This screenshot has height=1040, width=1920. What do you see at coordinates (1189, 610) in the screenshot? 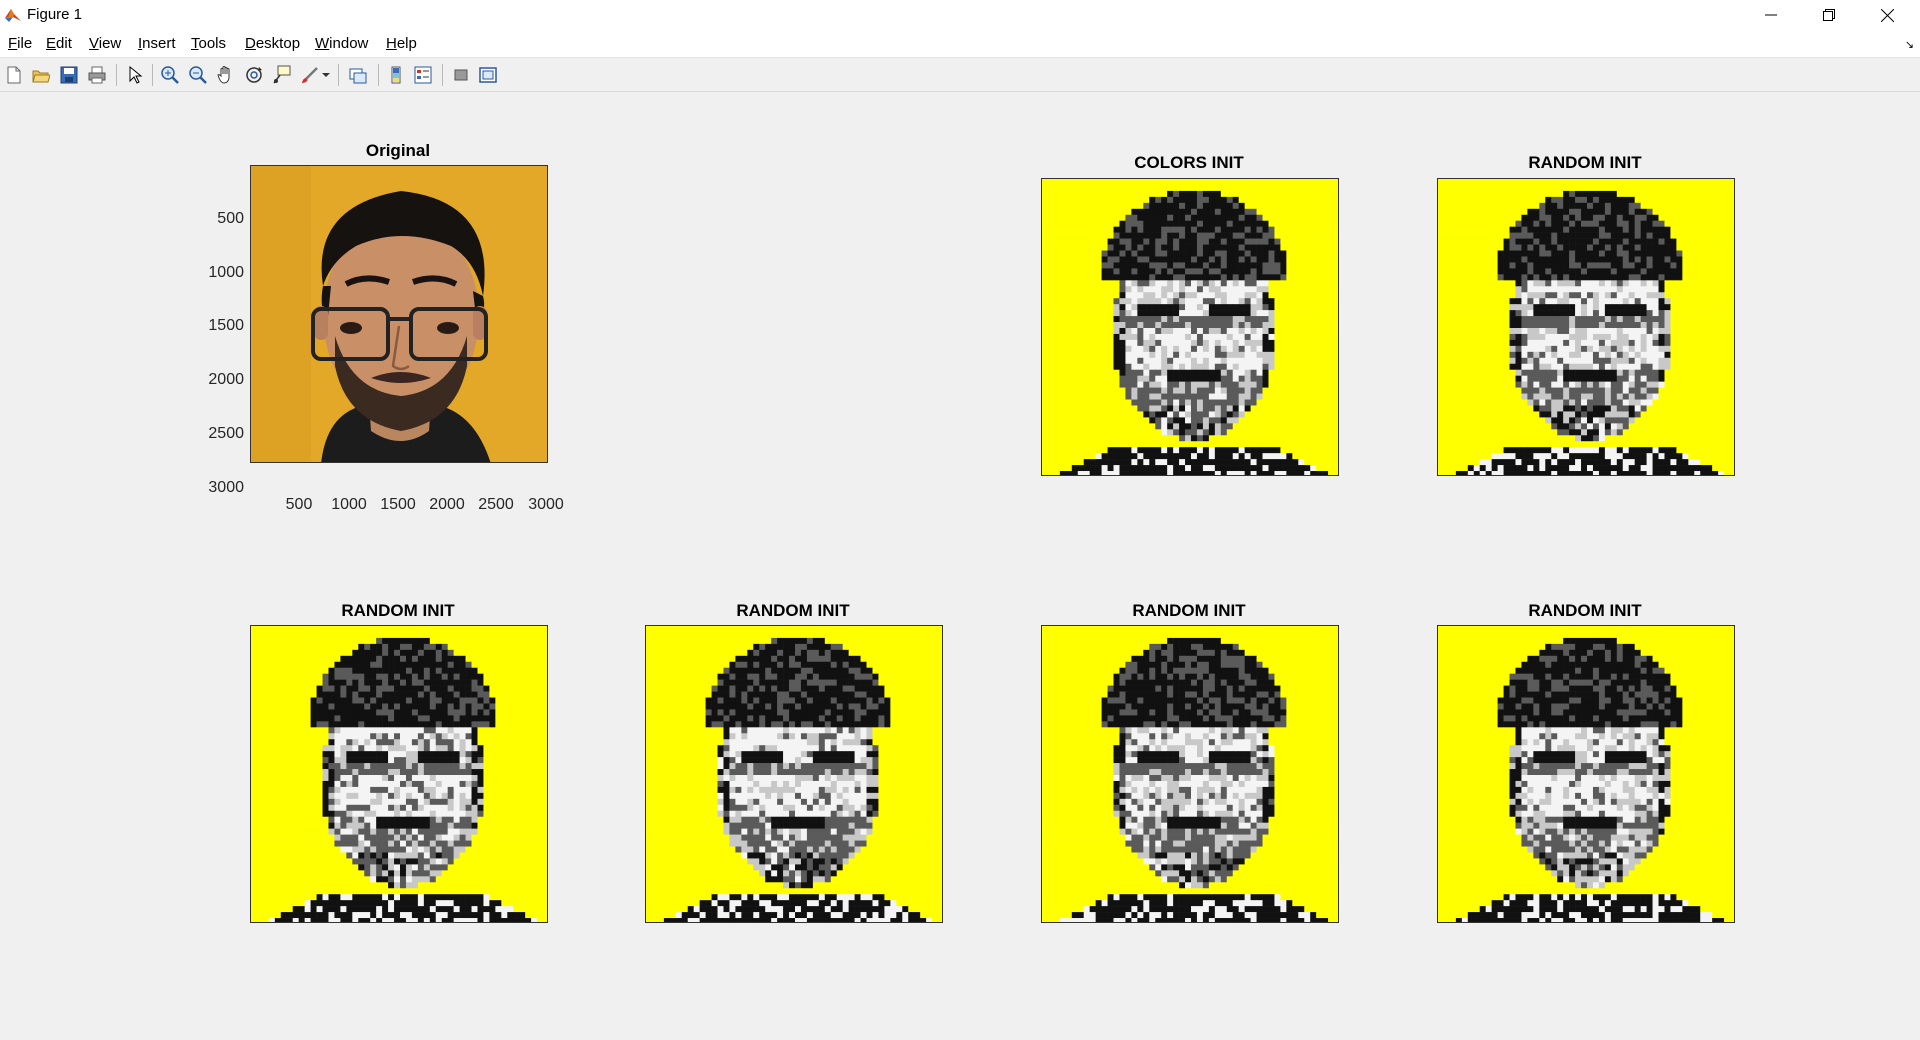
I see `axes-title-random-init-4: RANDOM INIT` at bounding box center [1189, 610].